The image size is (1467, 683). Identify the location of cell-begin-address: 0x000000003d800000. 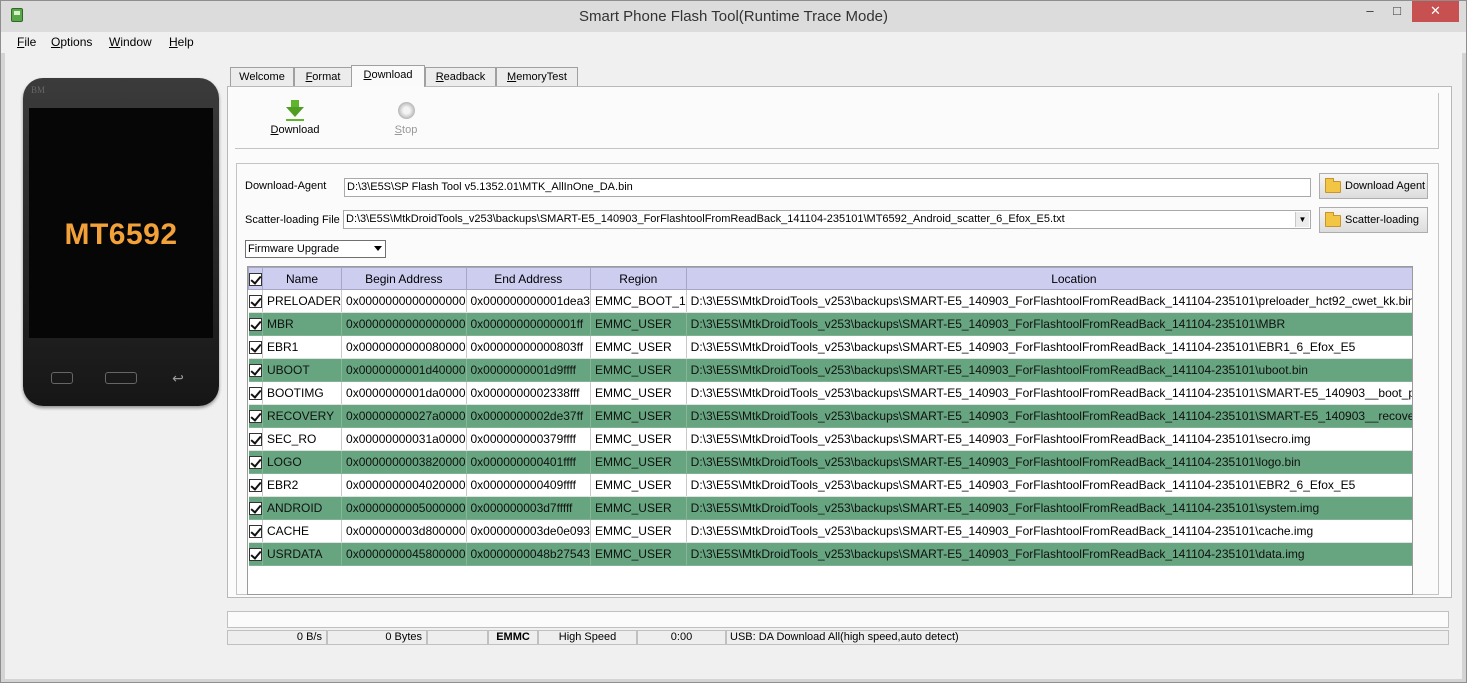
(404, 531).